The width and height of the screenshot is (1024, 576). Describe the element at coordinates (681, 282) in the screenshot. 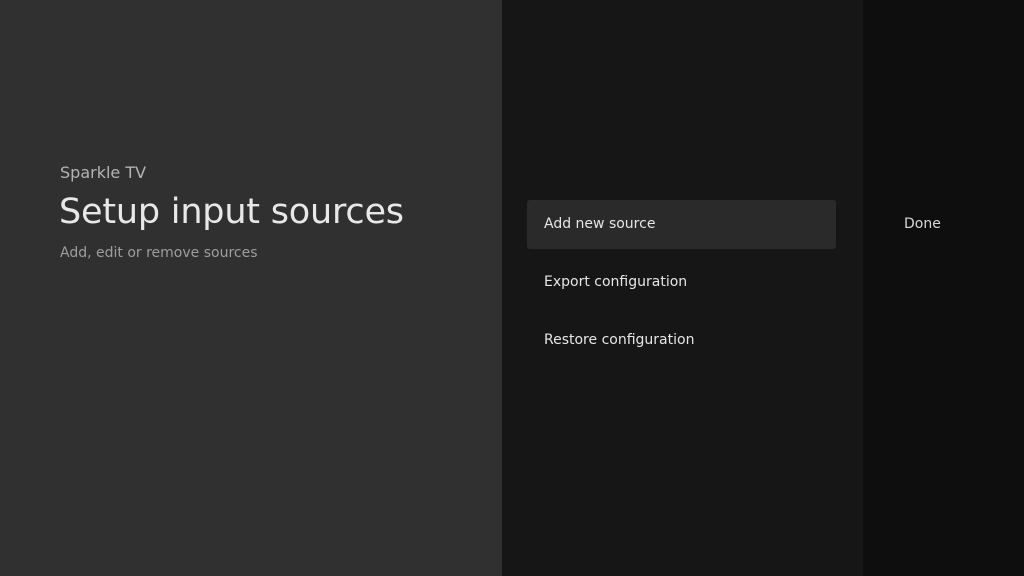

I see `export-configuration-action: Export configuration` at that location.